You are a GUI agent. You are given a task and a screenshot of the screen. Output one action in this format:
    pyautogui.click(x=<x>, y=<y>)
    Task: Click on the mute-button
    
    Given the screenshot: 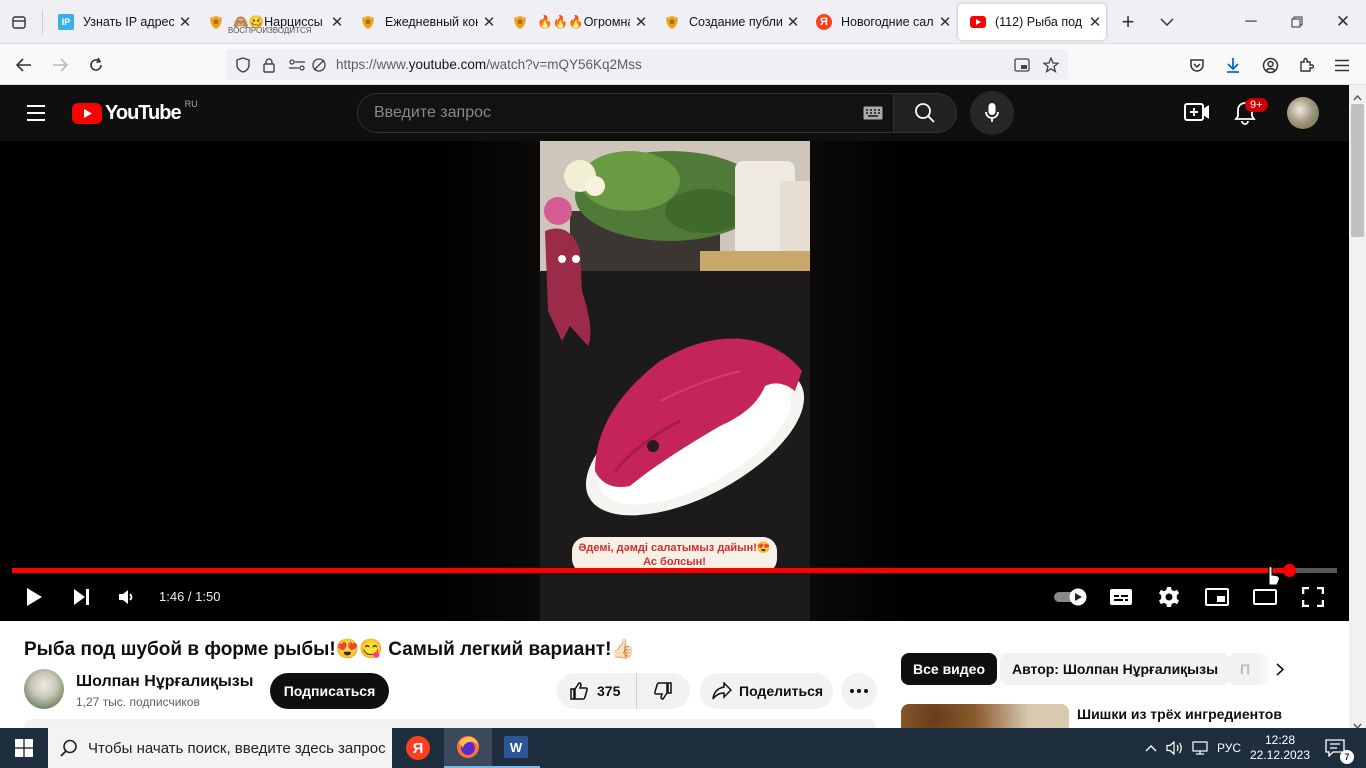 What is the action you would take?
    pyautogui.click(x=127, y=597)
    